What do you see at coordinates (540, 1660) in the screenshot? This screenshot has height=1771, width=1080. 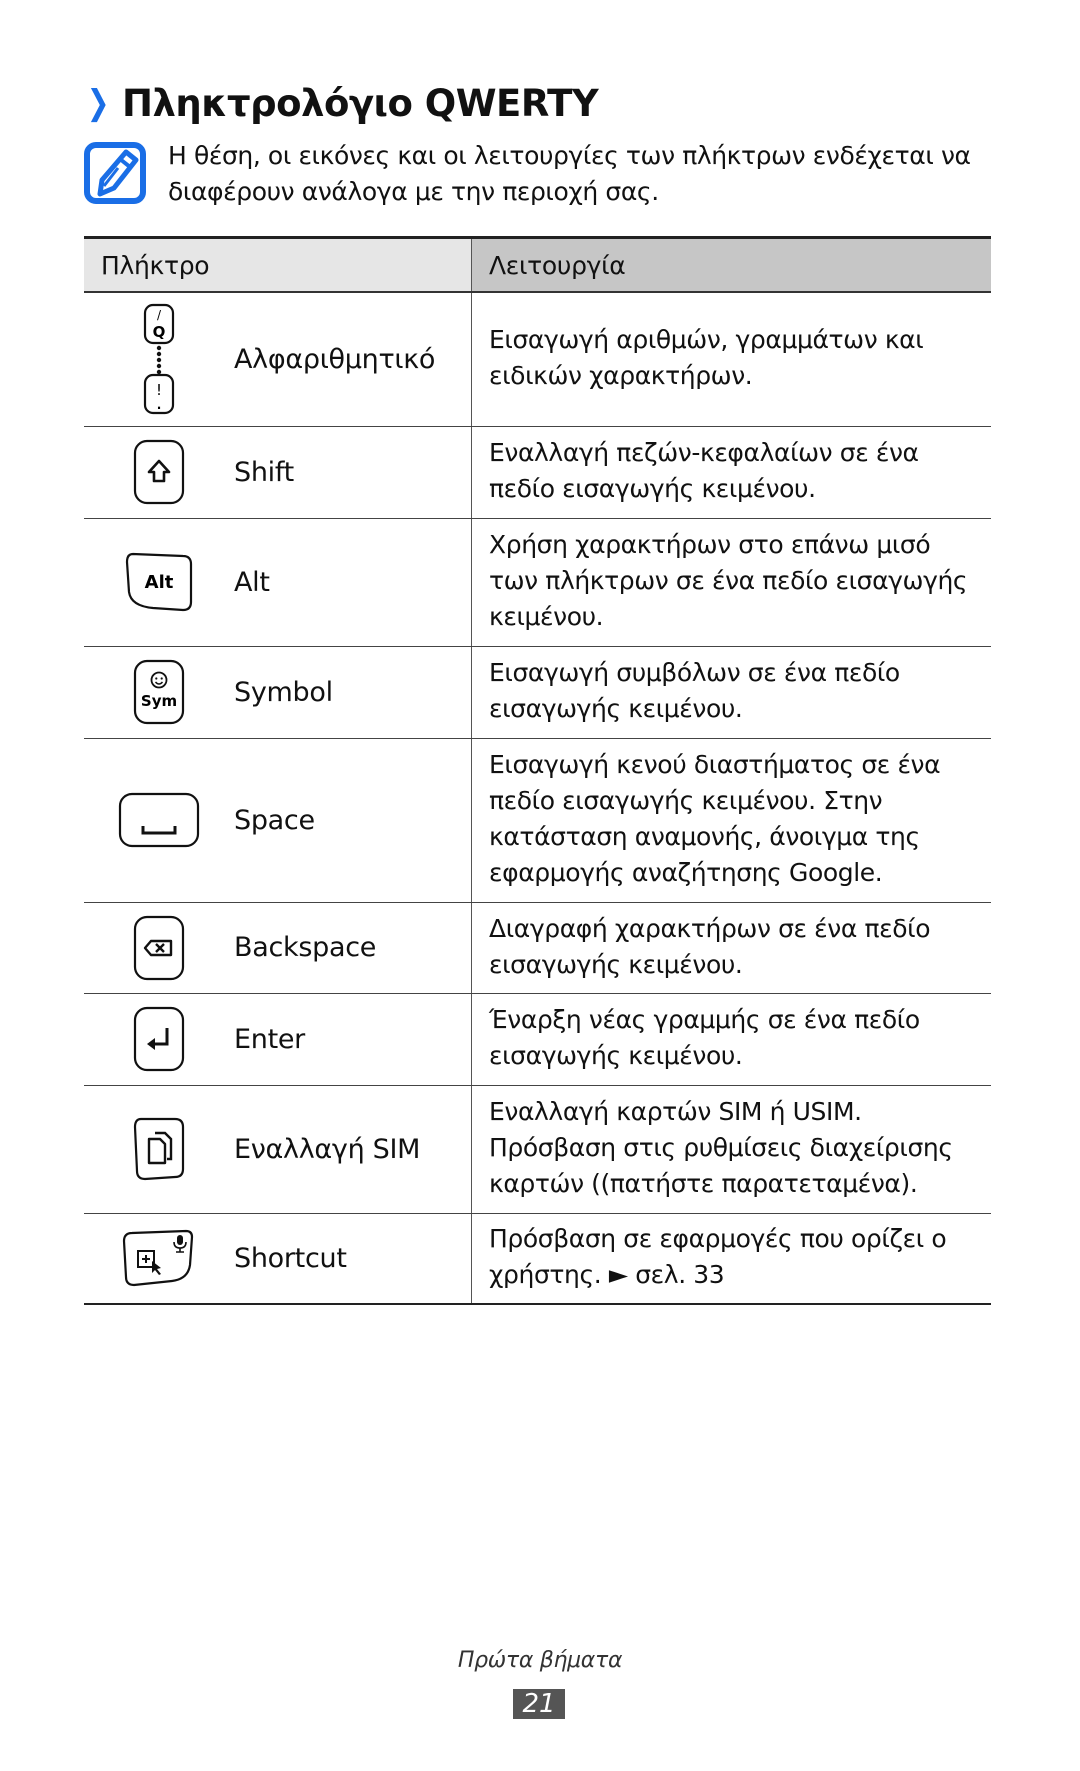 I see `footer-section-title: Πρώτα βήματα` at bounding box center [540, 1660].